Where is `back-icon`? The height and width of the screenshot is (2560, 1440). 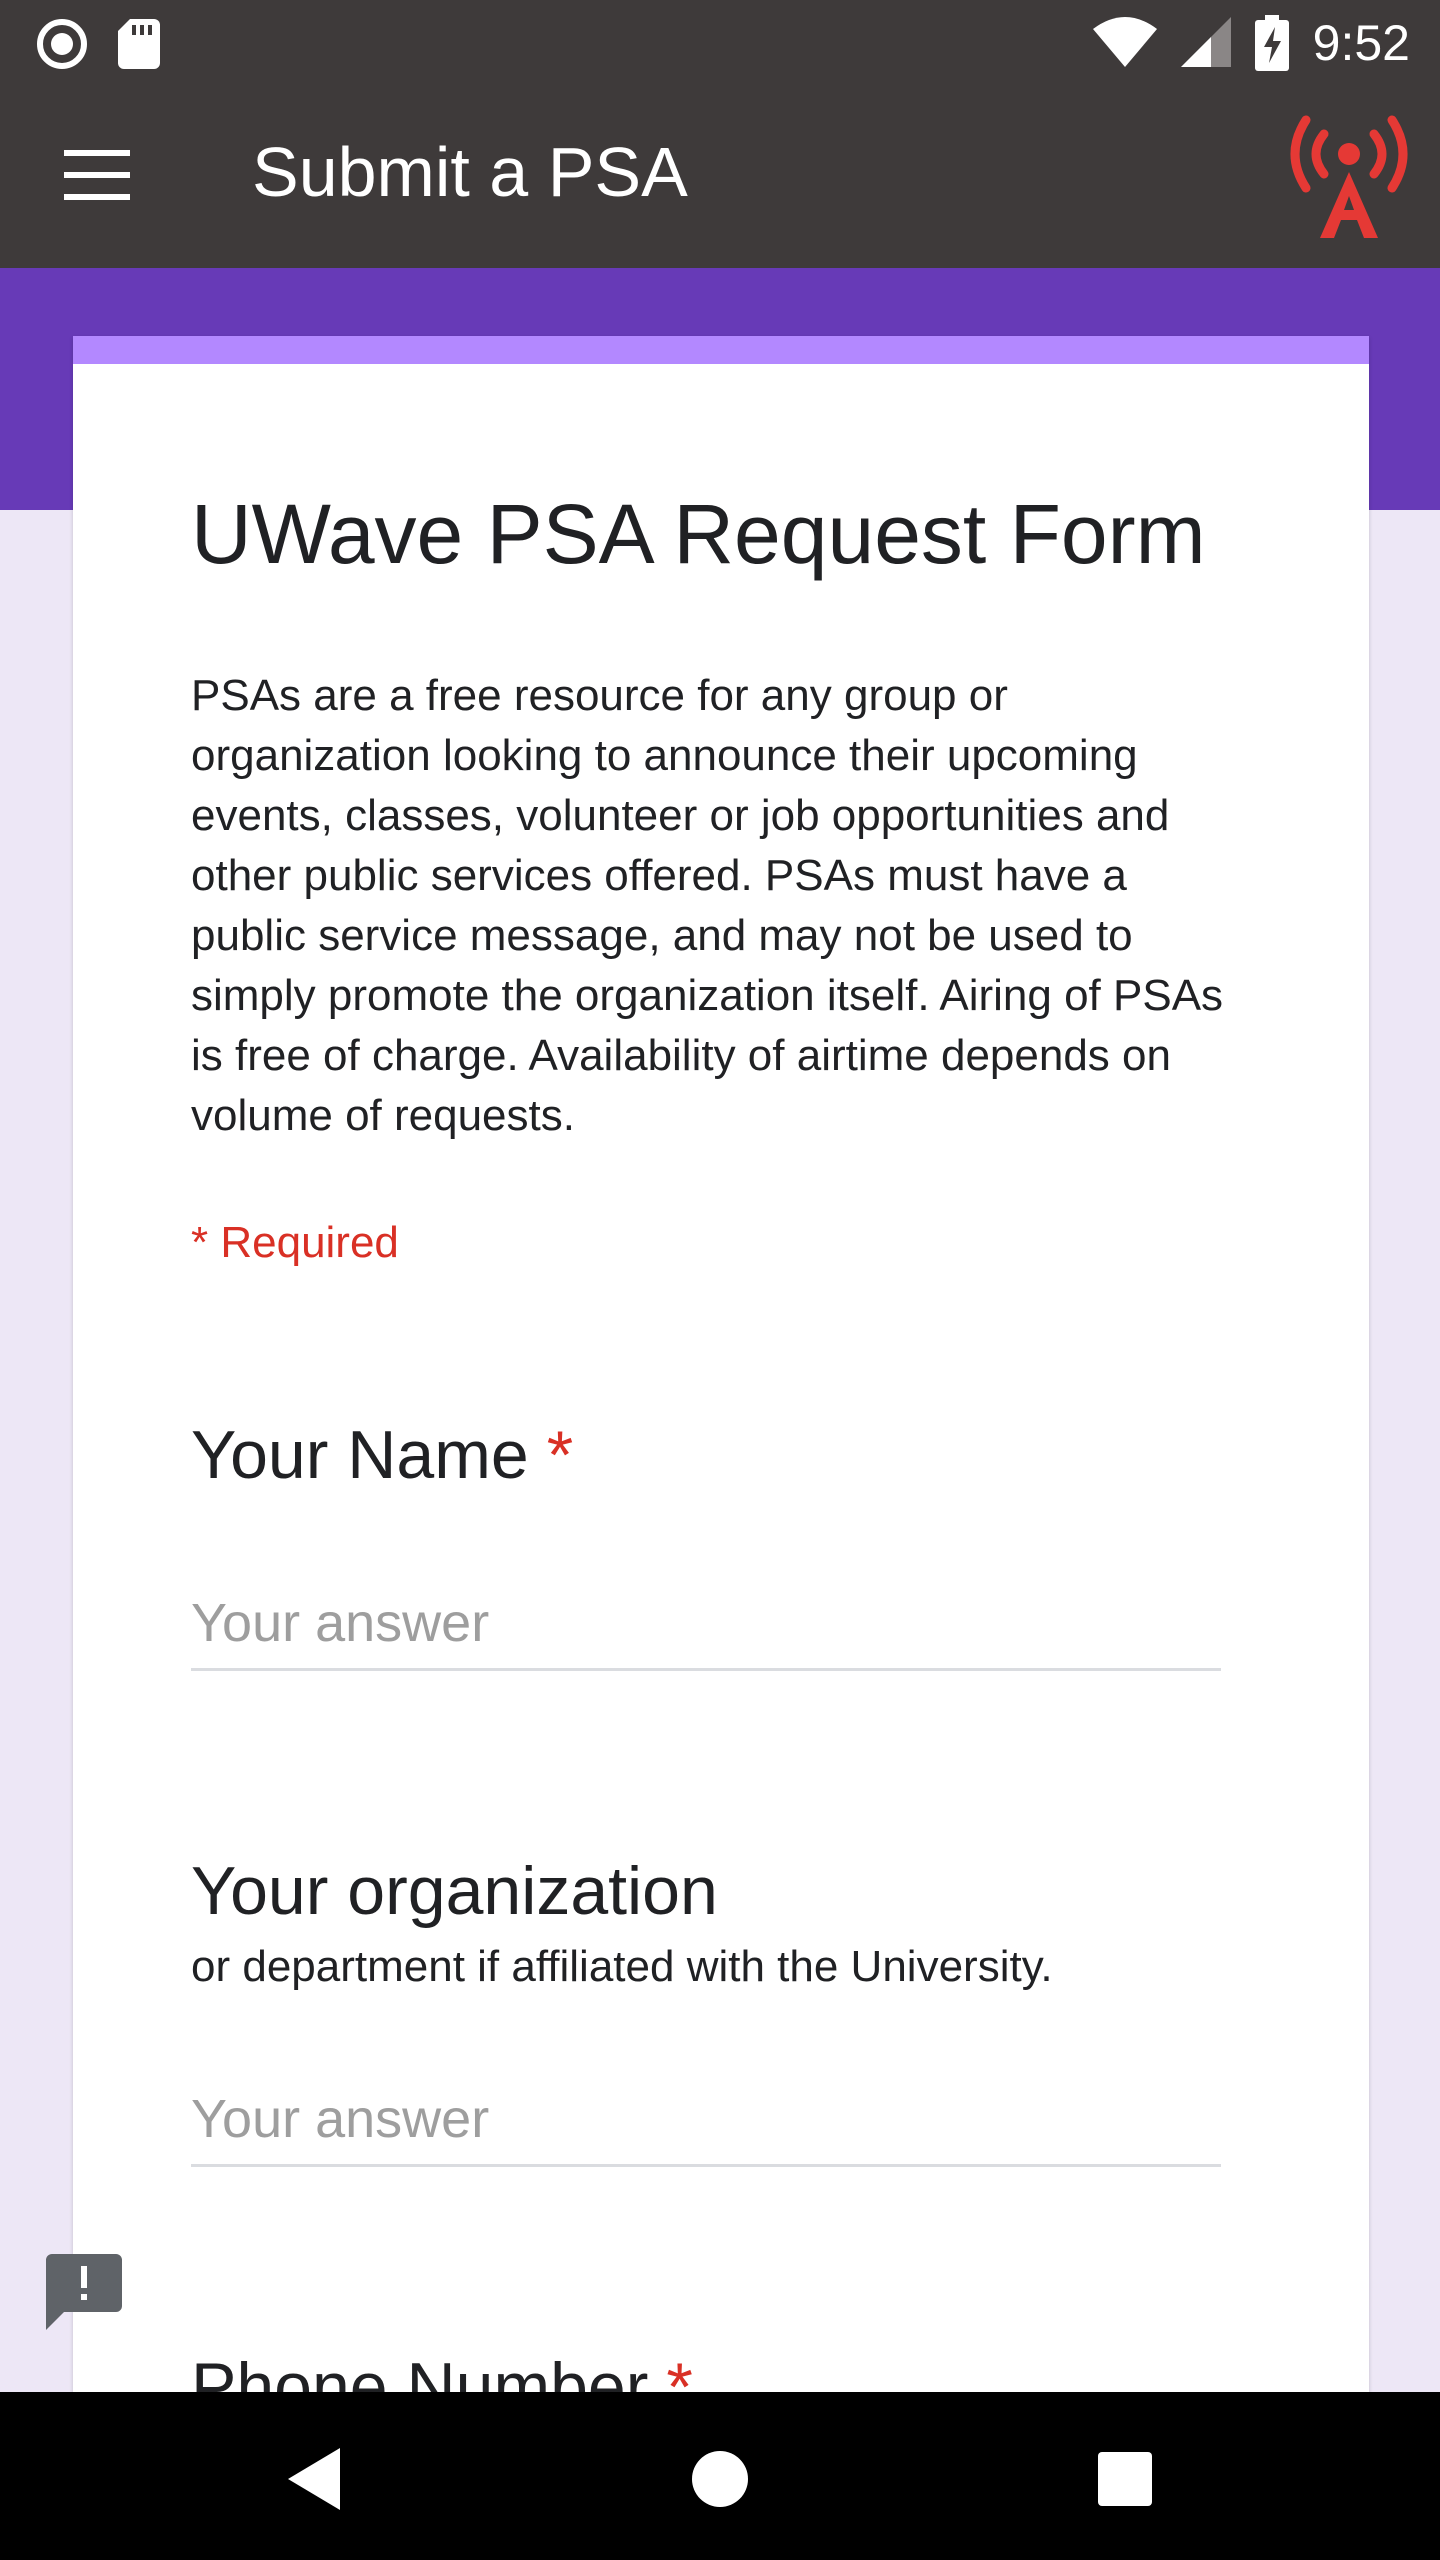 back-icon is located at coordinates (315, 2479).